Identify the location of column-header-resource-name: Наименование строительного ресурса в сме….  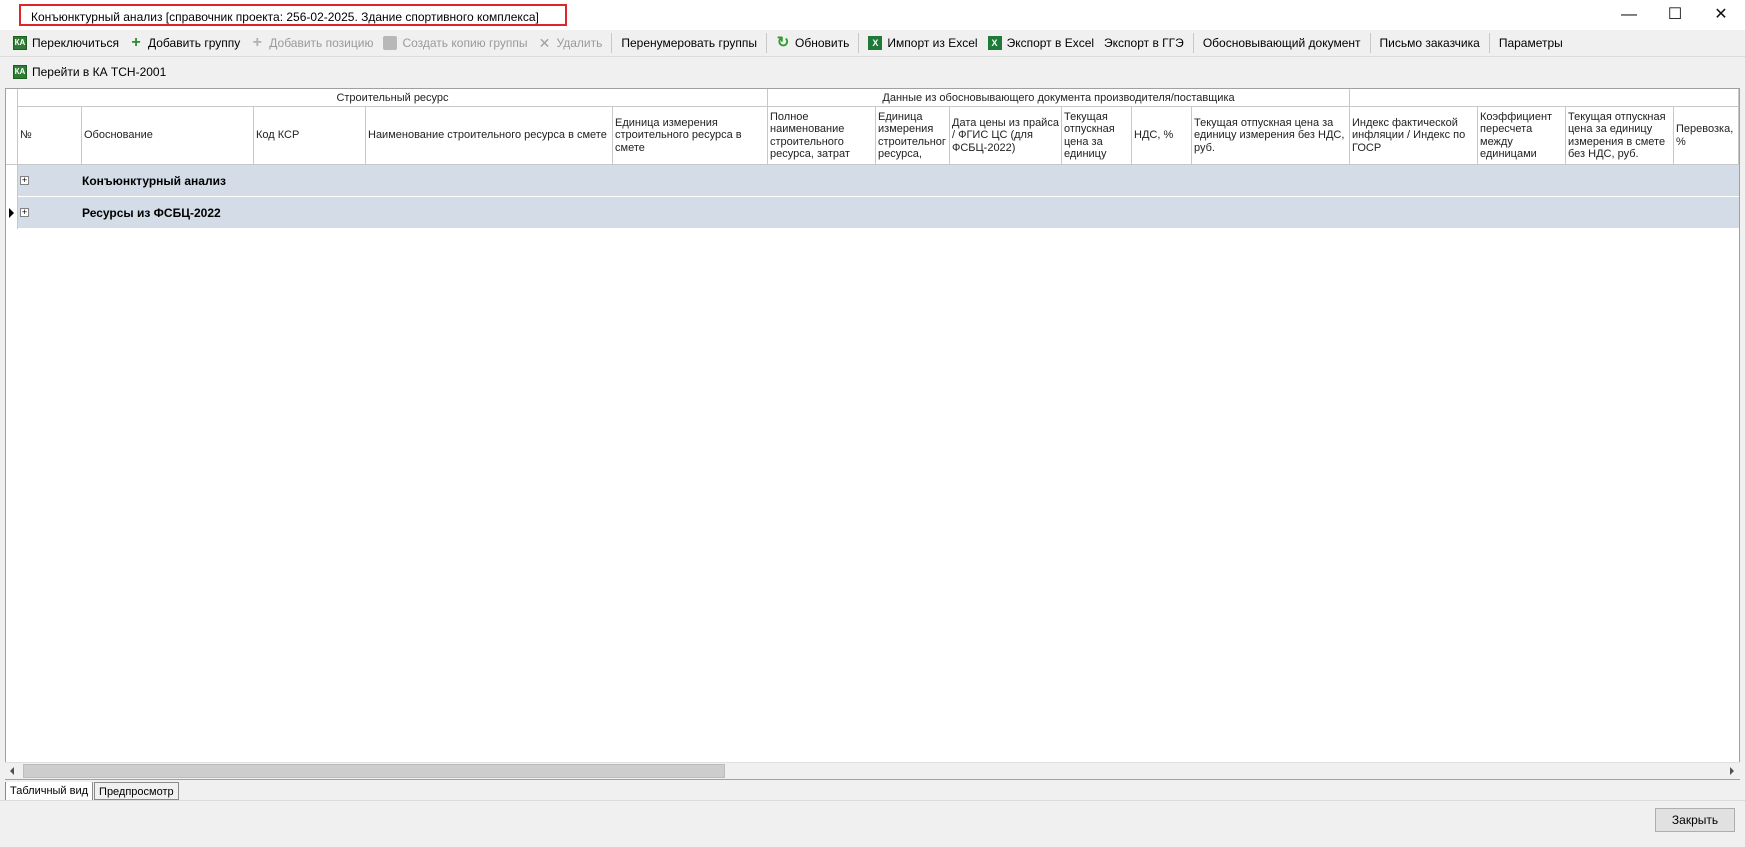
(489, 136).